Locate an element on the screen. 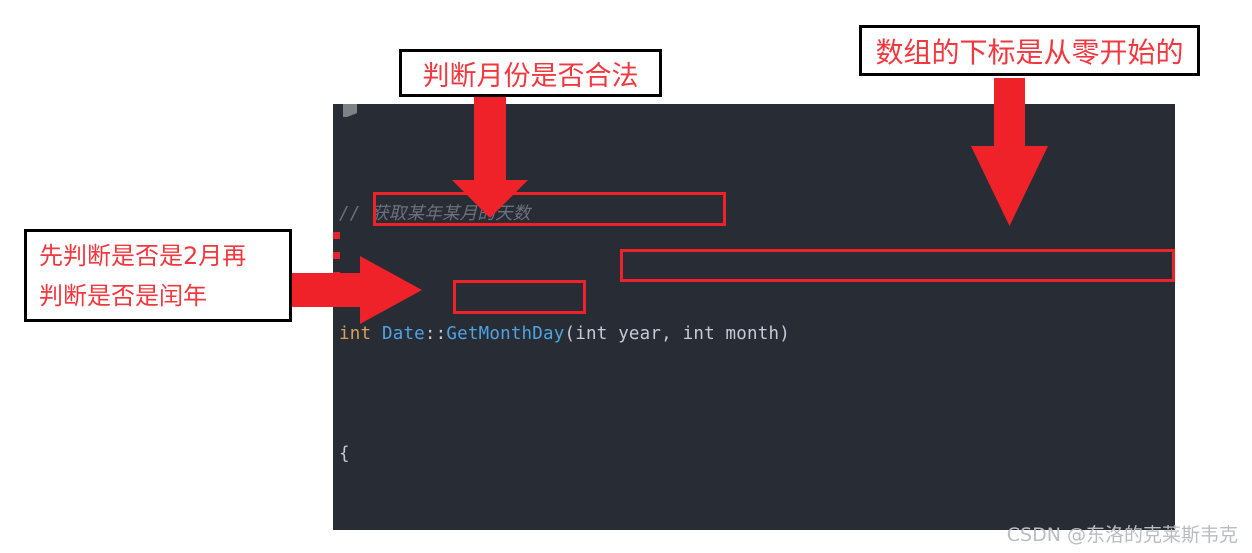 The height and width of the screenshot is (553, 1252). annotation-february-leap-year: 先判断是否是2月再 判断是否是闰年 is located at coordinates (158, 275).